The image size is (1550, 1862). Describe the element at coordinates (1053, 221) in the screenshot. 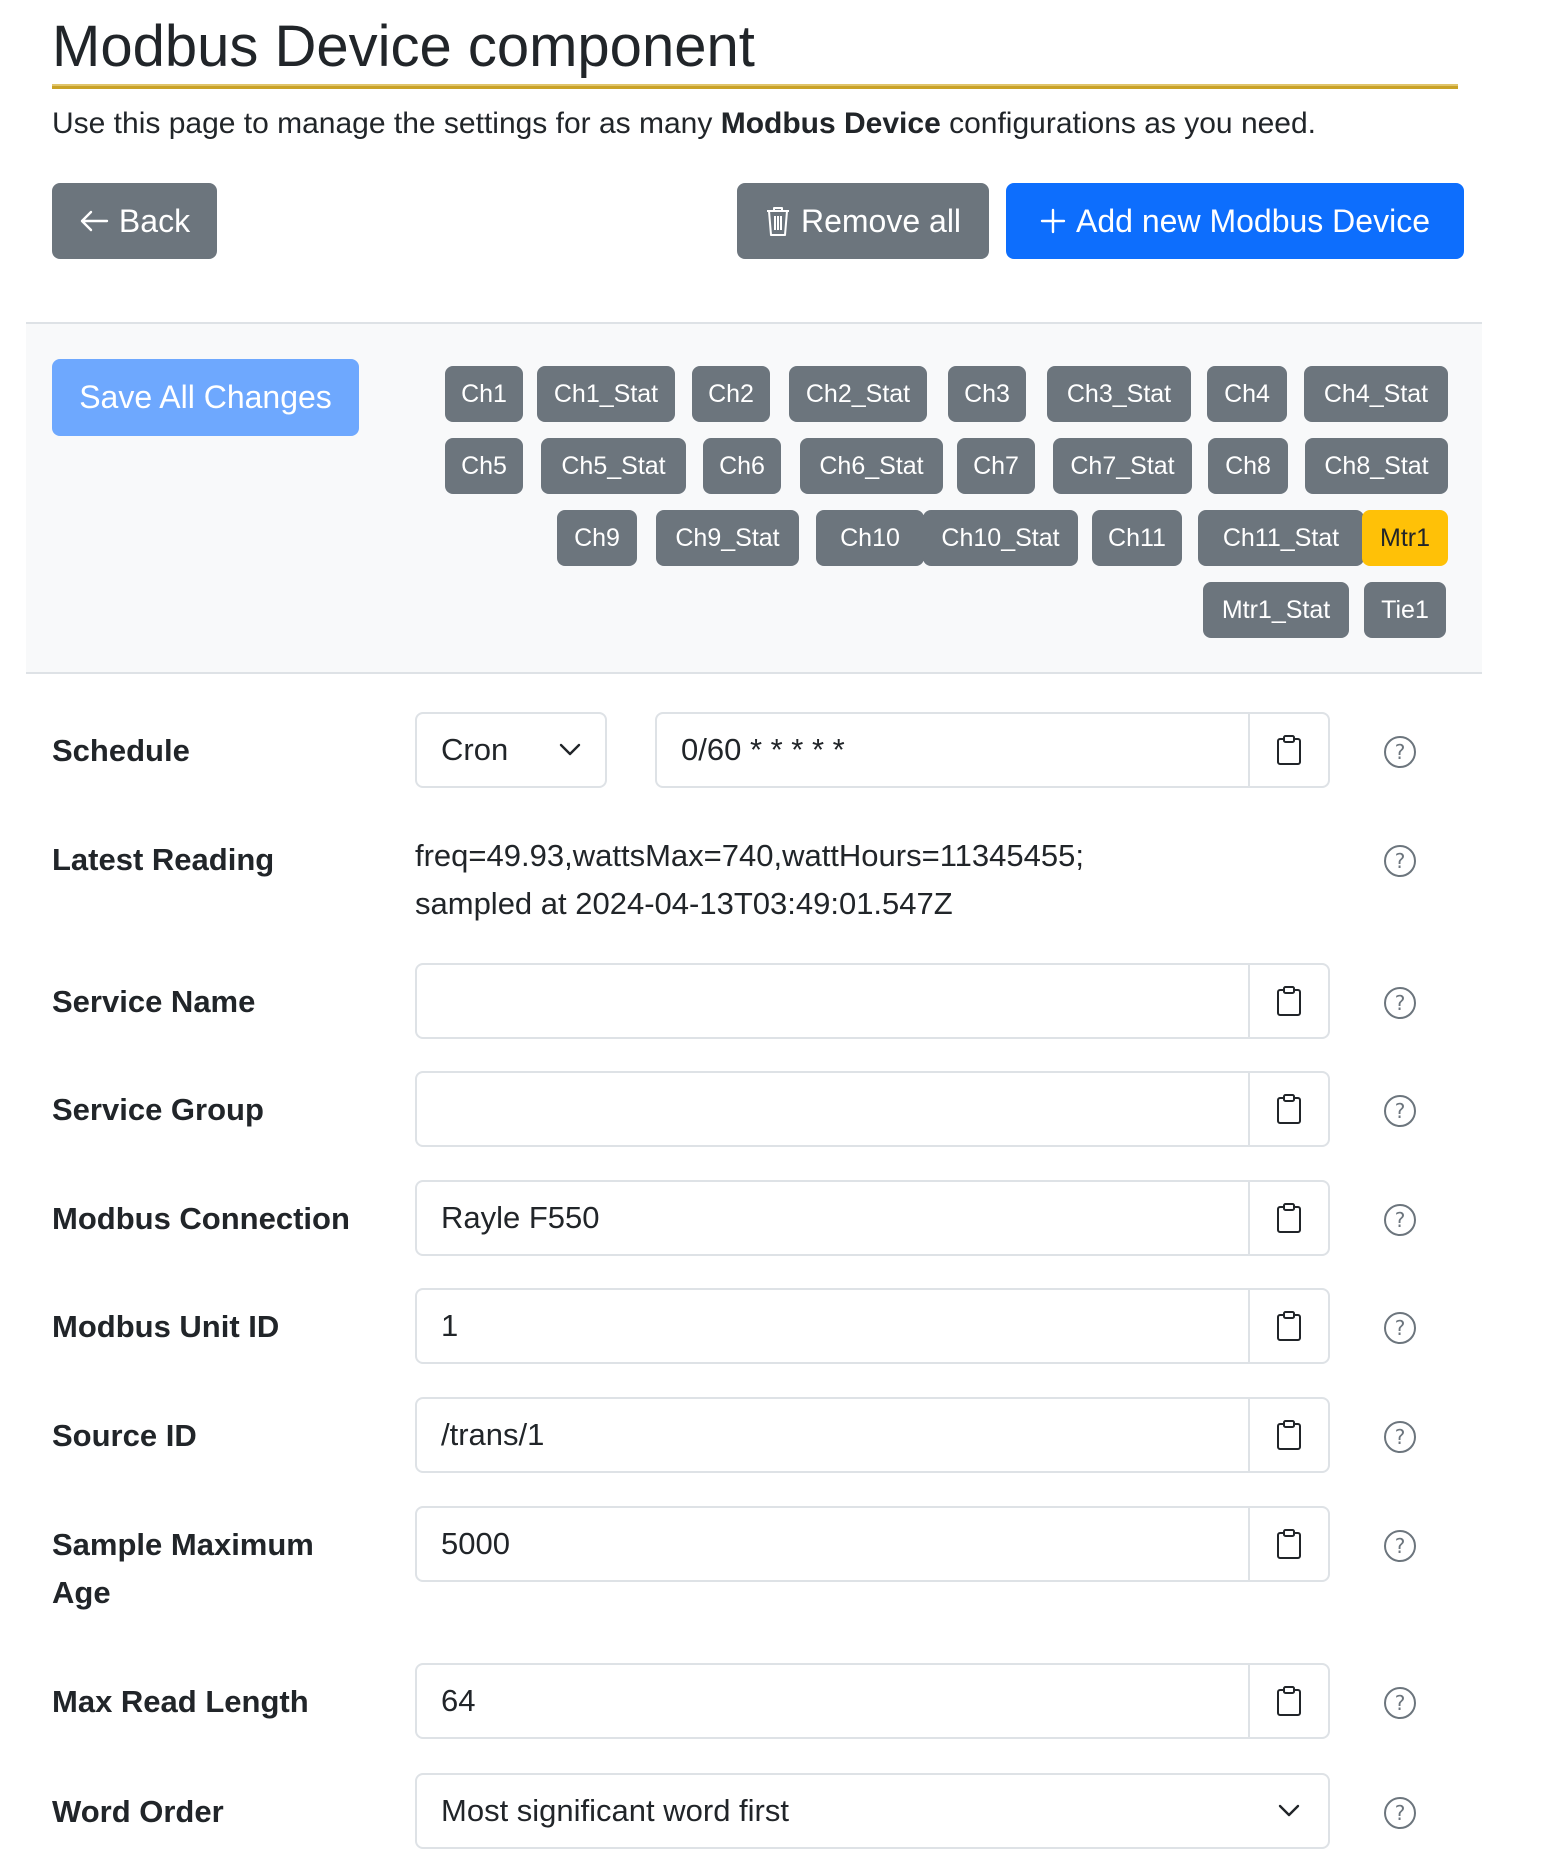

I see `plus-icon` at that location.